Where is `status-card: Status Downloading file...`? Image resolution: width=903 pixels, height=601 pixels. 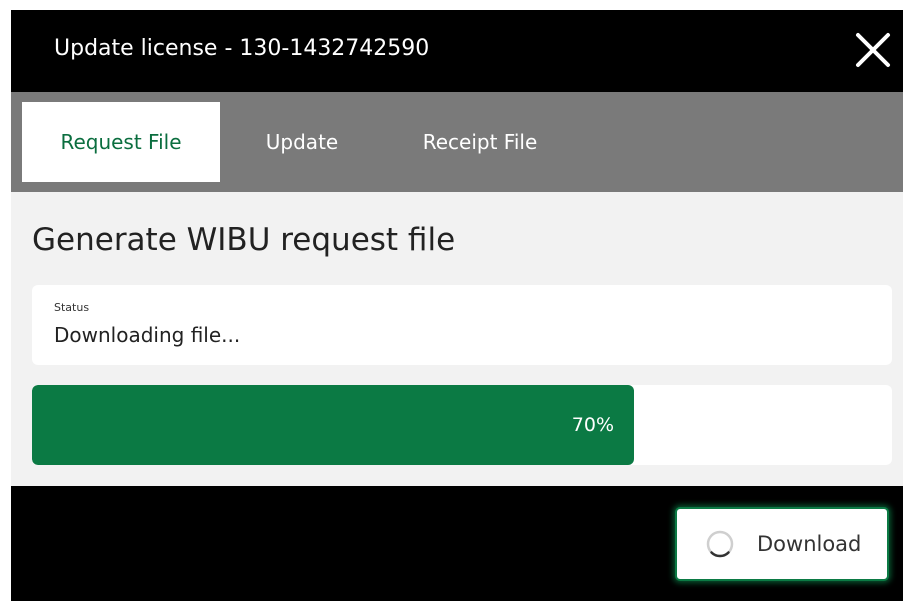 status-card: Status Downloading file... is located at coordinates (462, 325).